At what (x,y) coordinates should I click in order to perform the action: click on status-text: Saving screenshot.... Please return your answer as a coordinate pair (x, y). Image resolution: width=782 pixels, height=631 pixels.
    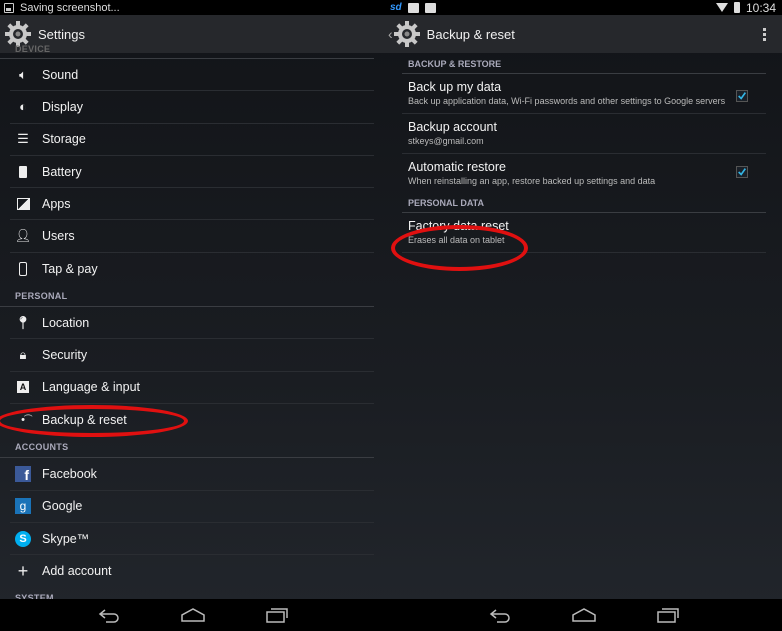
    Looking at the image, I should click on (70, 7).